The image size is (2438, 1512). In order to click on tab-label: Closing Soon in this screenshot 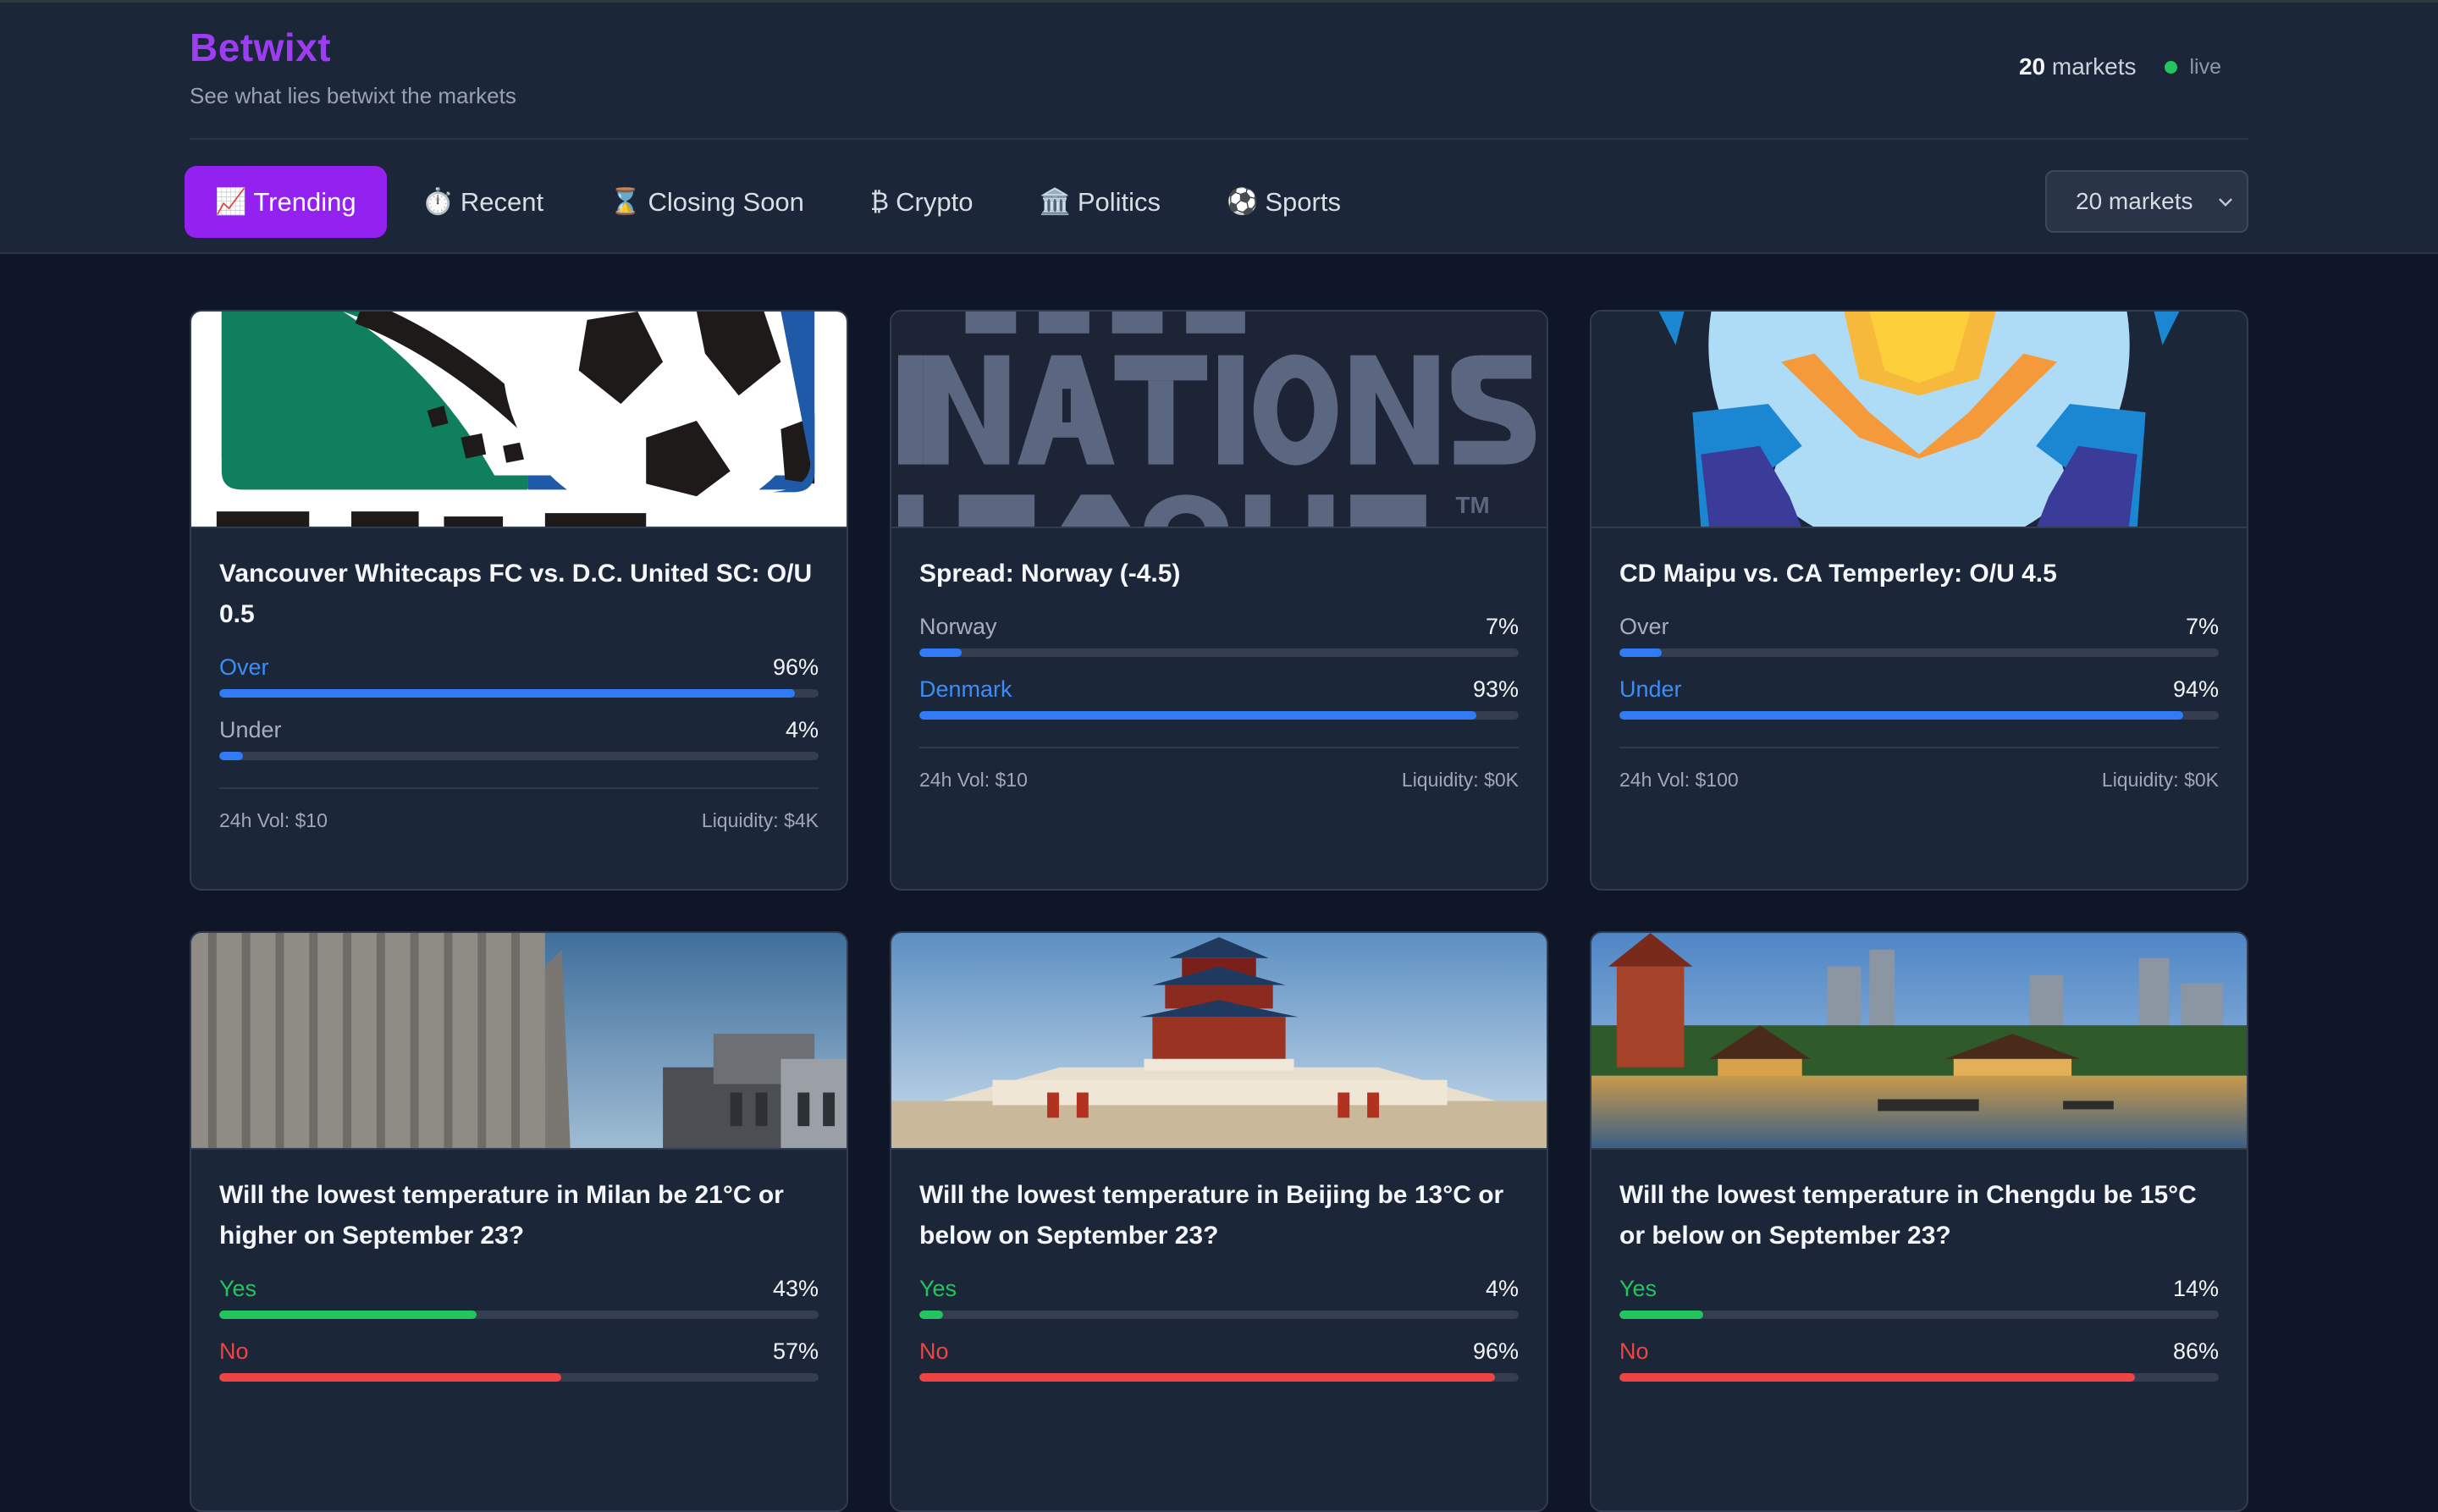, I will do `click(726, 201)`.